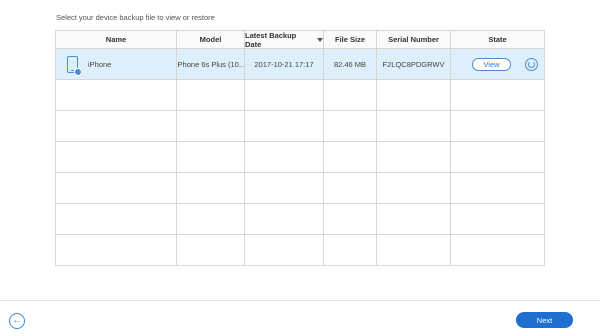 The width and height of the screenshot is (600, 336). I want to click on cell-serial-number: F2LQC8PDGRWV, so click(414, 64).